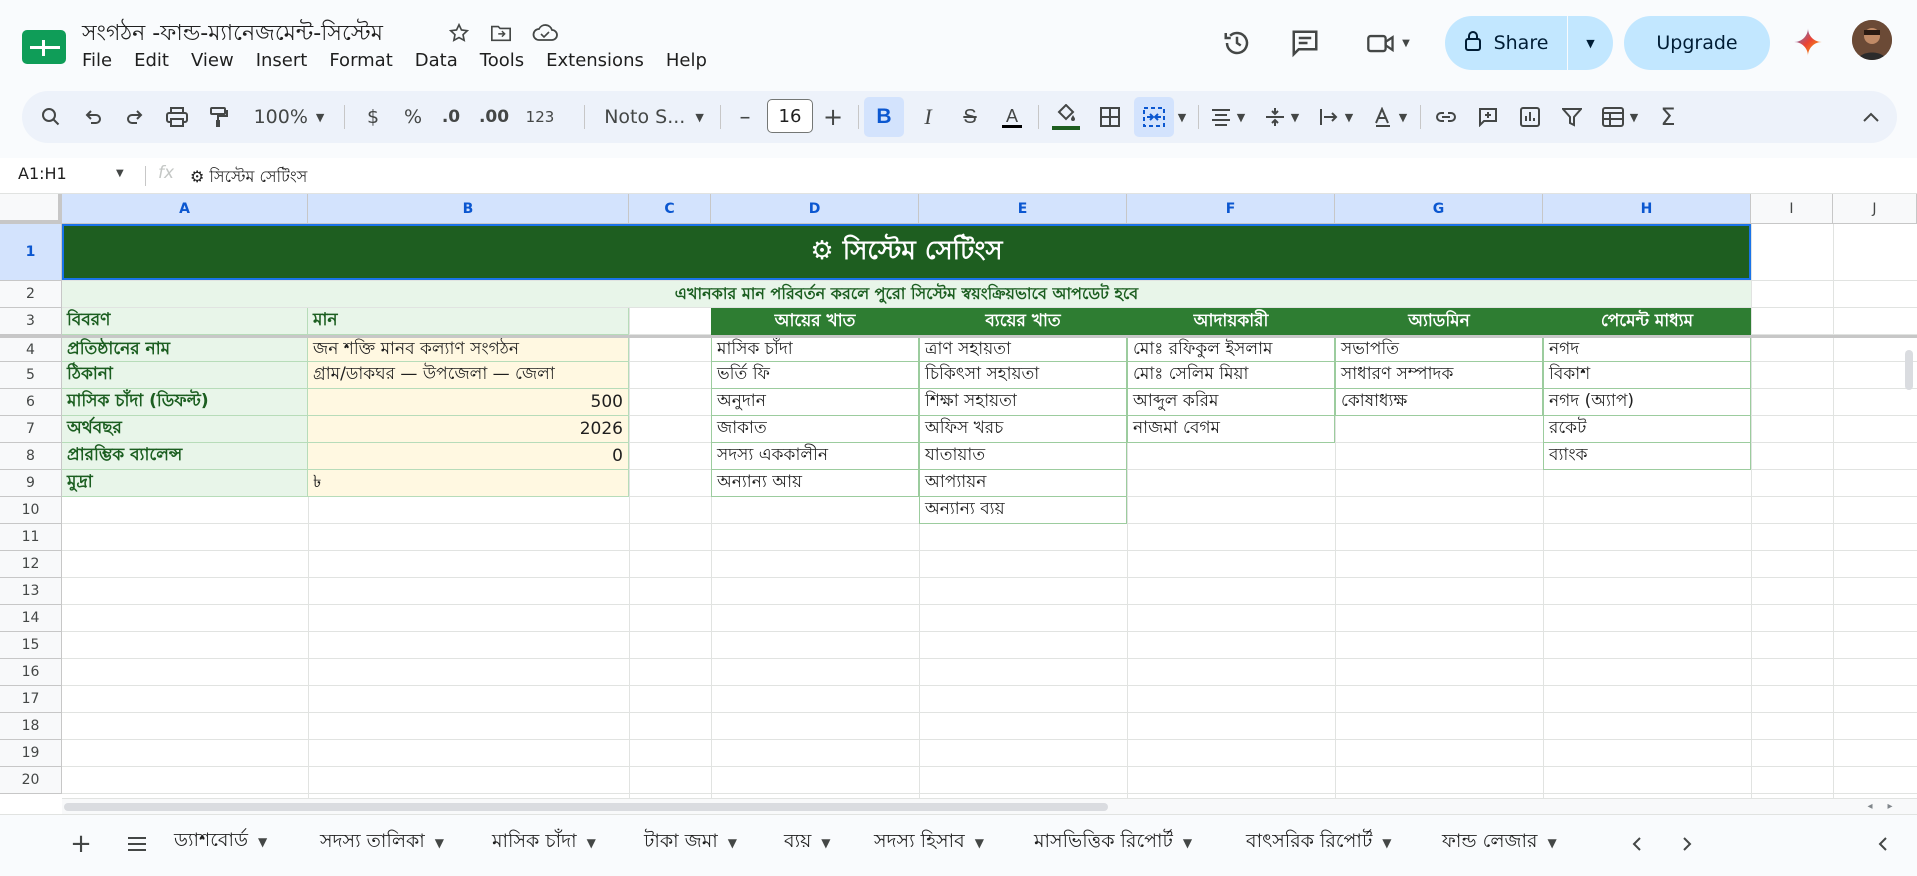  Describe the element at coordinates (468, 402) in the screenshot. I see `setting-value-monthly-fee: 500` at that location.